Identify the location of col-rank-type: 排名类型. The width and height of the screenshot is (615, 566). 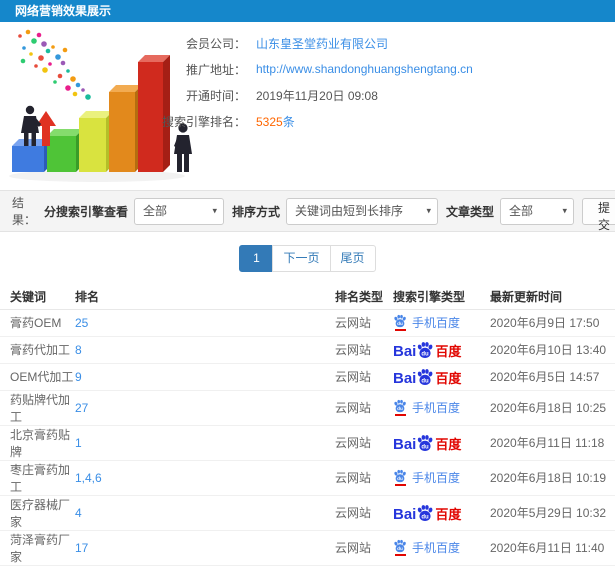
(364, 297).